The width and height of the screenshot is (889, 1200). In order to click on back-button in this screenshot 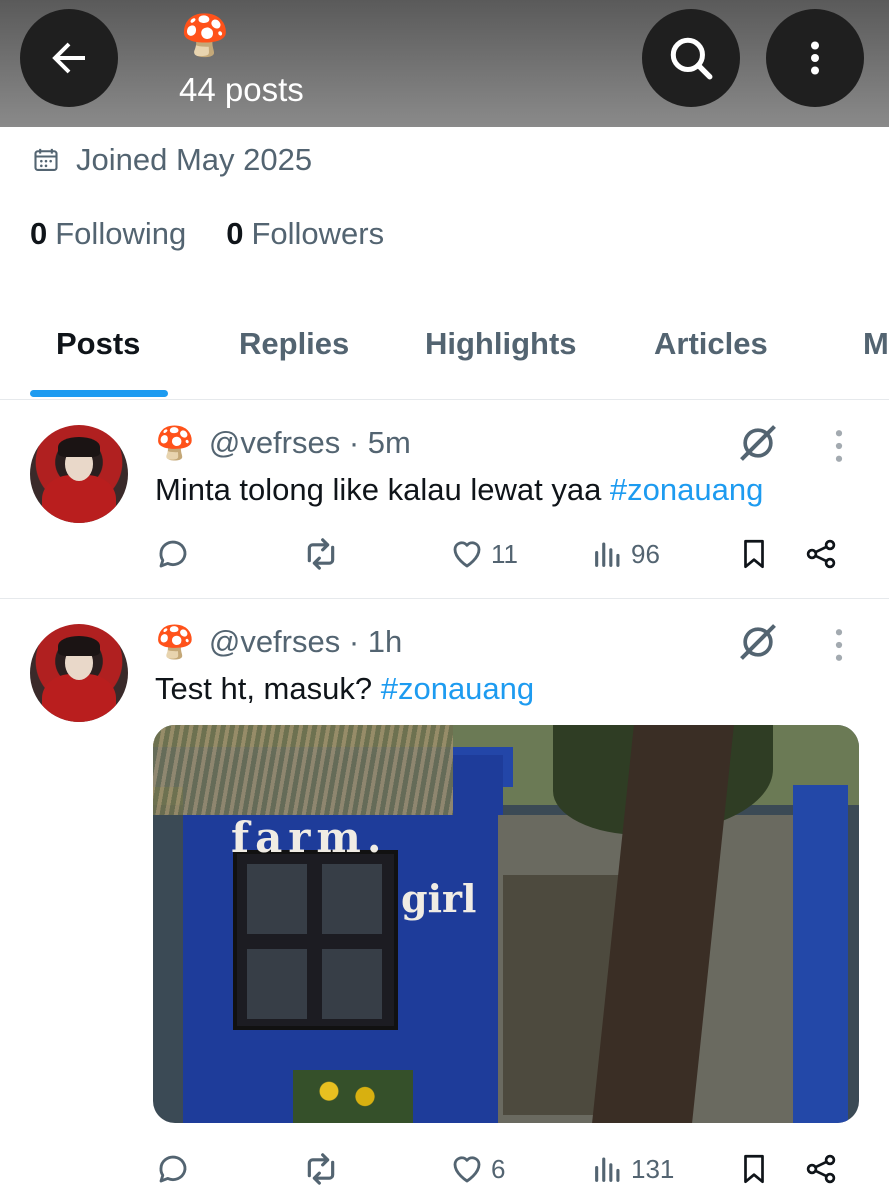, I will do `click(69, 58)`.